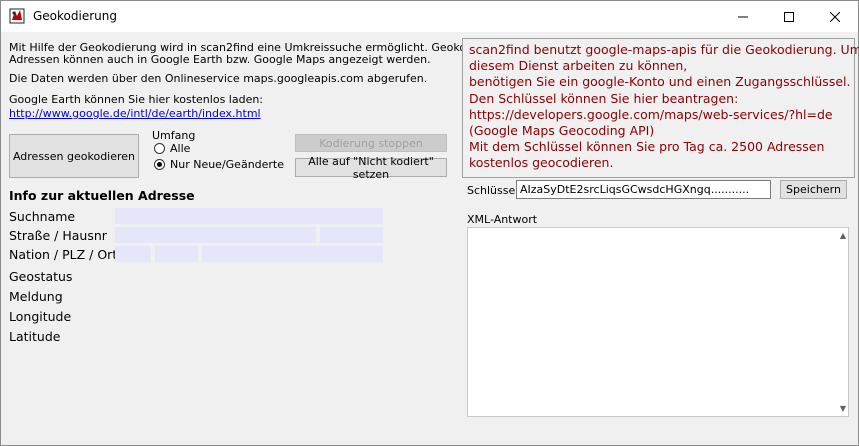  Describe the element at coordinates (578, 66) in the screenshot. I see `notice-line: diesem Dienst arbeiten zu können,` at that location.